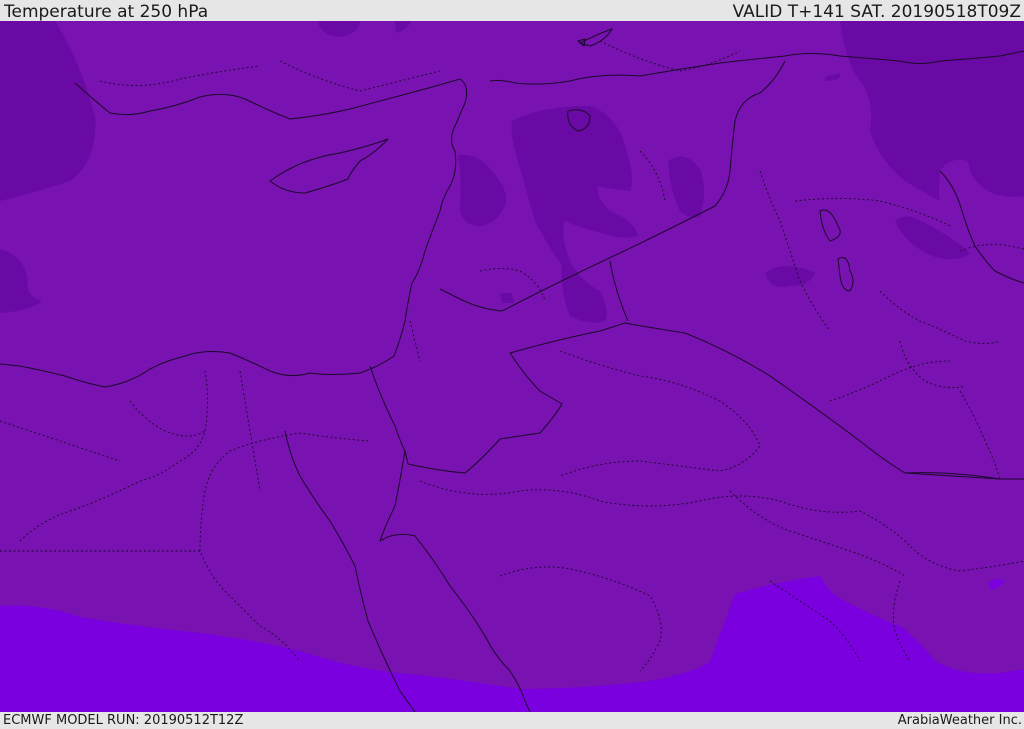 This screenshot has height=729, width=1024. I want to click on valid-time-label: VALID T+141 SAT. 20190518T09Z, so click(876, 12).